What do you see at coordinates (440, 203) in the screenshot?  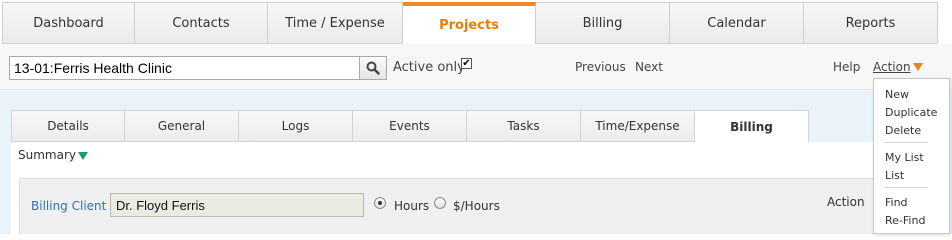 I see `rate-dollars-per-hour-radio` at bounding box center [440, 203].